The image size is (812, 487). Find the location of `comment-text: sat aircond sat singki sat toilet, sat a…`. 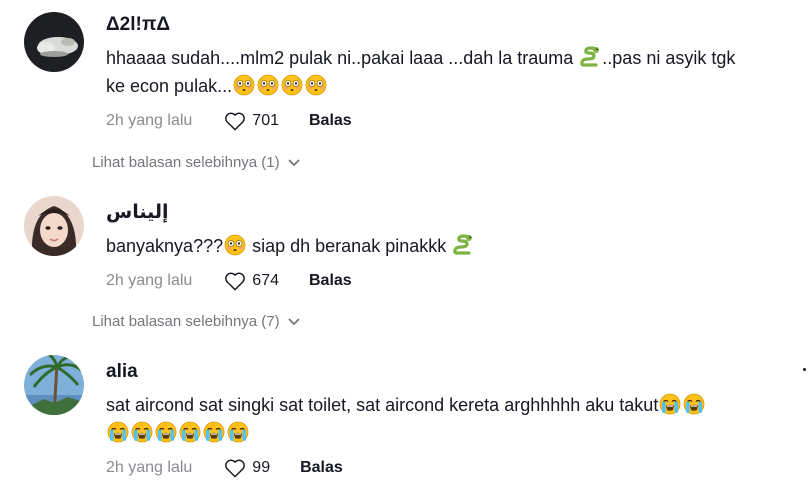

comment-text: sat aircond sat singki sat toilet, sat a… is located at coordinates (449, 419).